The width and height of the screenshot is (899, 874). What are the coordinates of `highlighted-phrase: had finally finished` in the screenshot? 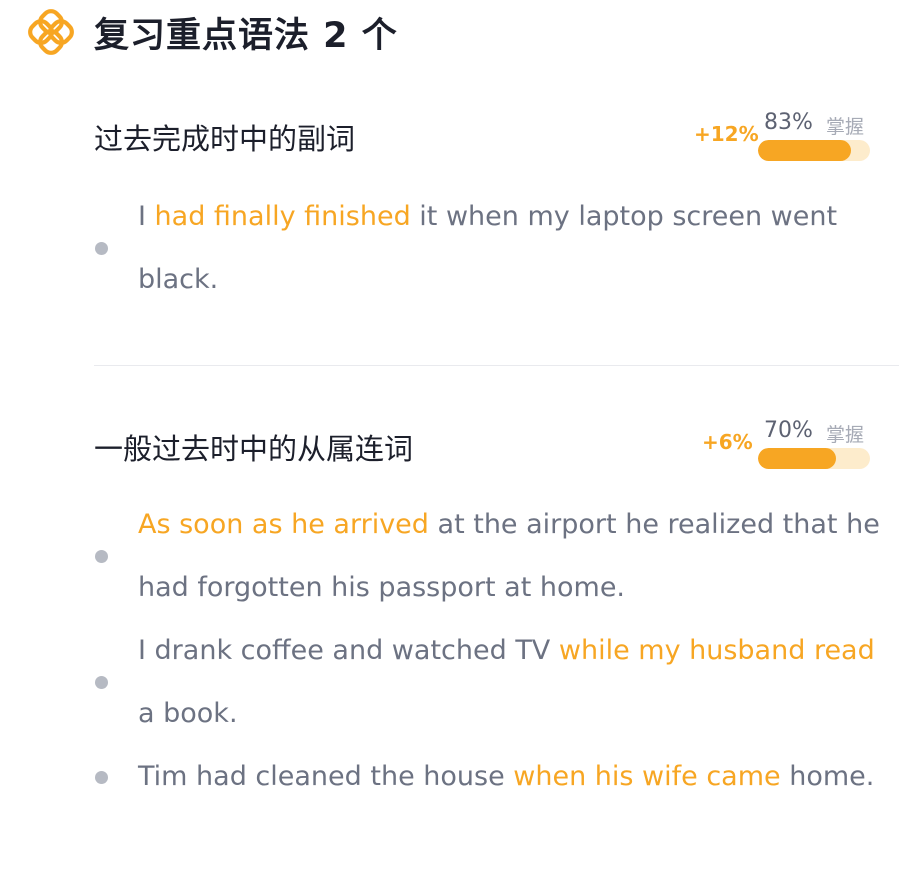 It's located at (282, 216).